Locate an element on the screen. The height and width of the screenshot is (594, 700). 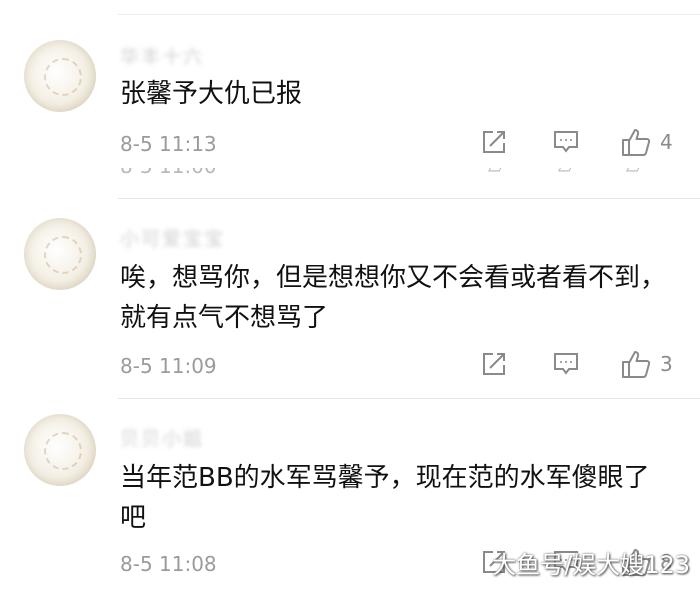
comment-text: 唉，想骂你，但是想想你又不会看或者看不到，就有点气不想骂了 is located at coordinates (393, 298).